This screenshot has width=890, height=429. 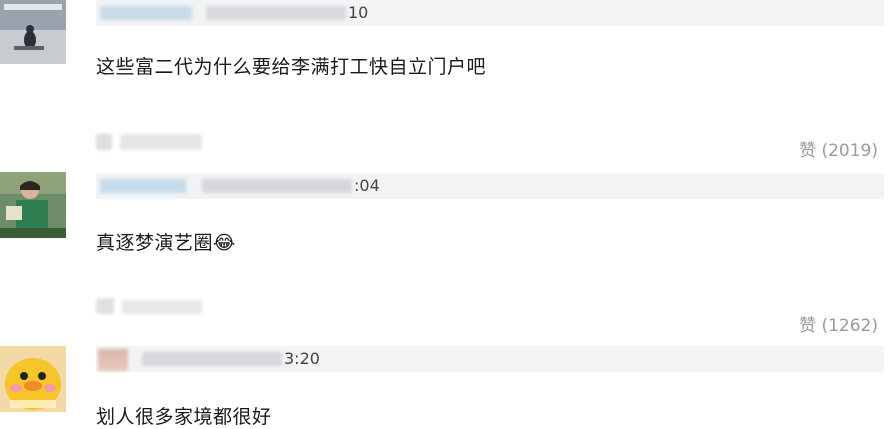 What do you see at coordinates (490, 359) in the screenshot?
I see `comment-meta: 3:20` at bounding box center [490, 359].